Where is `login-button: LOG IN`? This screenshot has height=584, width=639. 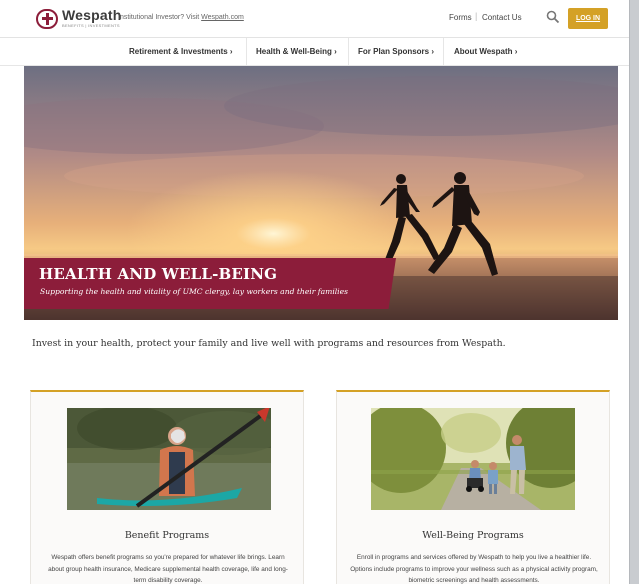 login-button: LOG IN is located at coordinates (588, 18).